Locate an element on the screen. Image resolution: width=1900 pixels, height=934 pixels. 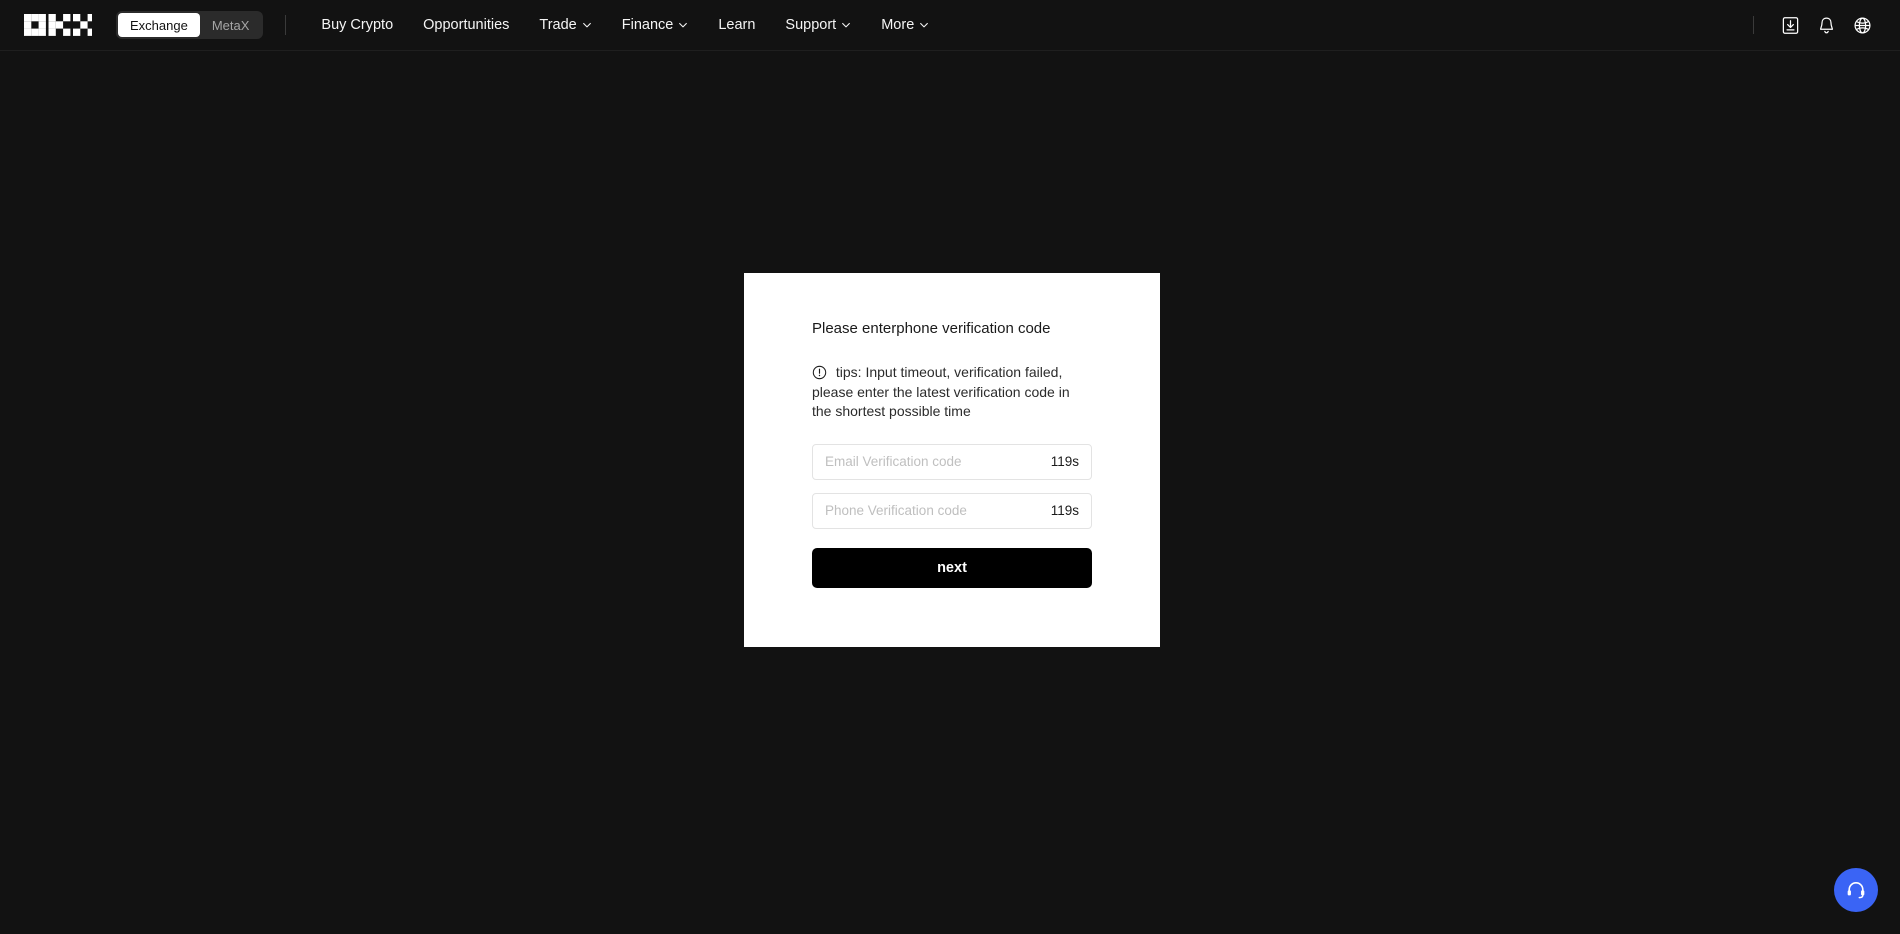
header-actions is located at coordinates (1826, 25).